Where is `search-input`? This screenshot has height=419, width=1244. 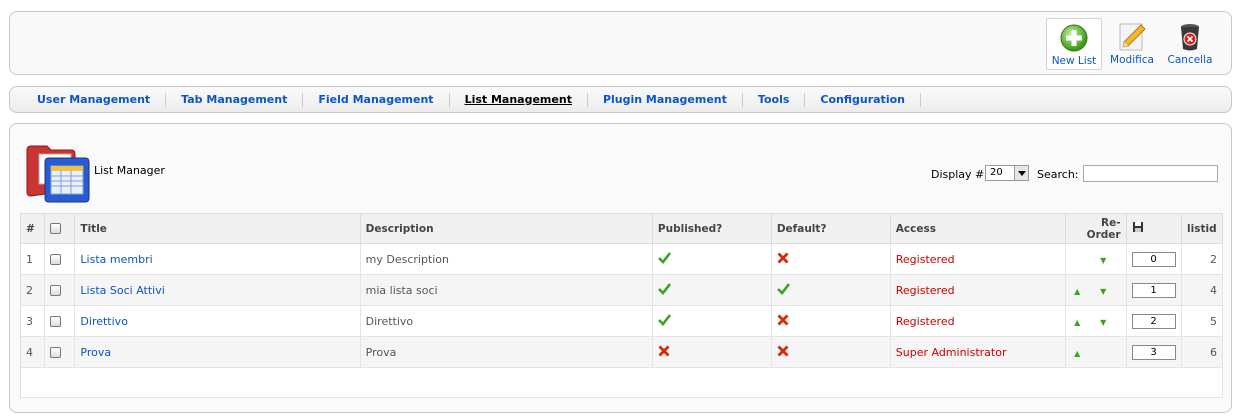 search-input is located at coordinates (1150, 173).